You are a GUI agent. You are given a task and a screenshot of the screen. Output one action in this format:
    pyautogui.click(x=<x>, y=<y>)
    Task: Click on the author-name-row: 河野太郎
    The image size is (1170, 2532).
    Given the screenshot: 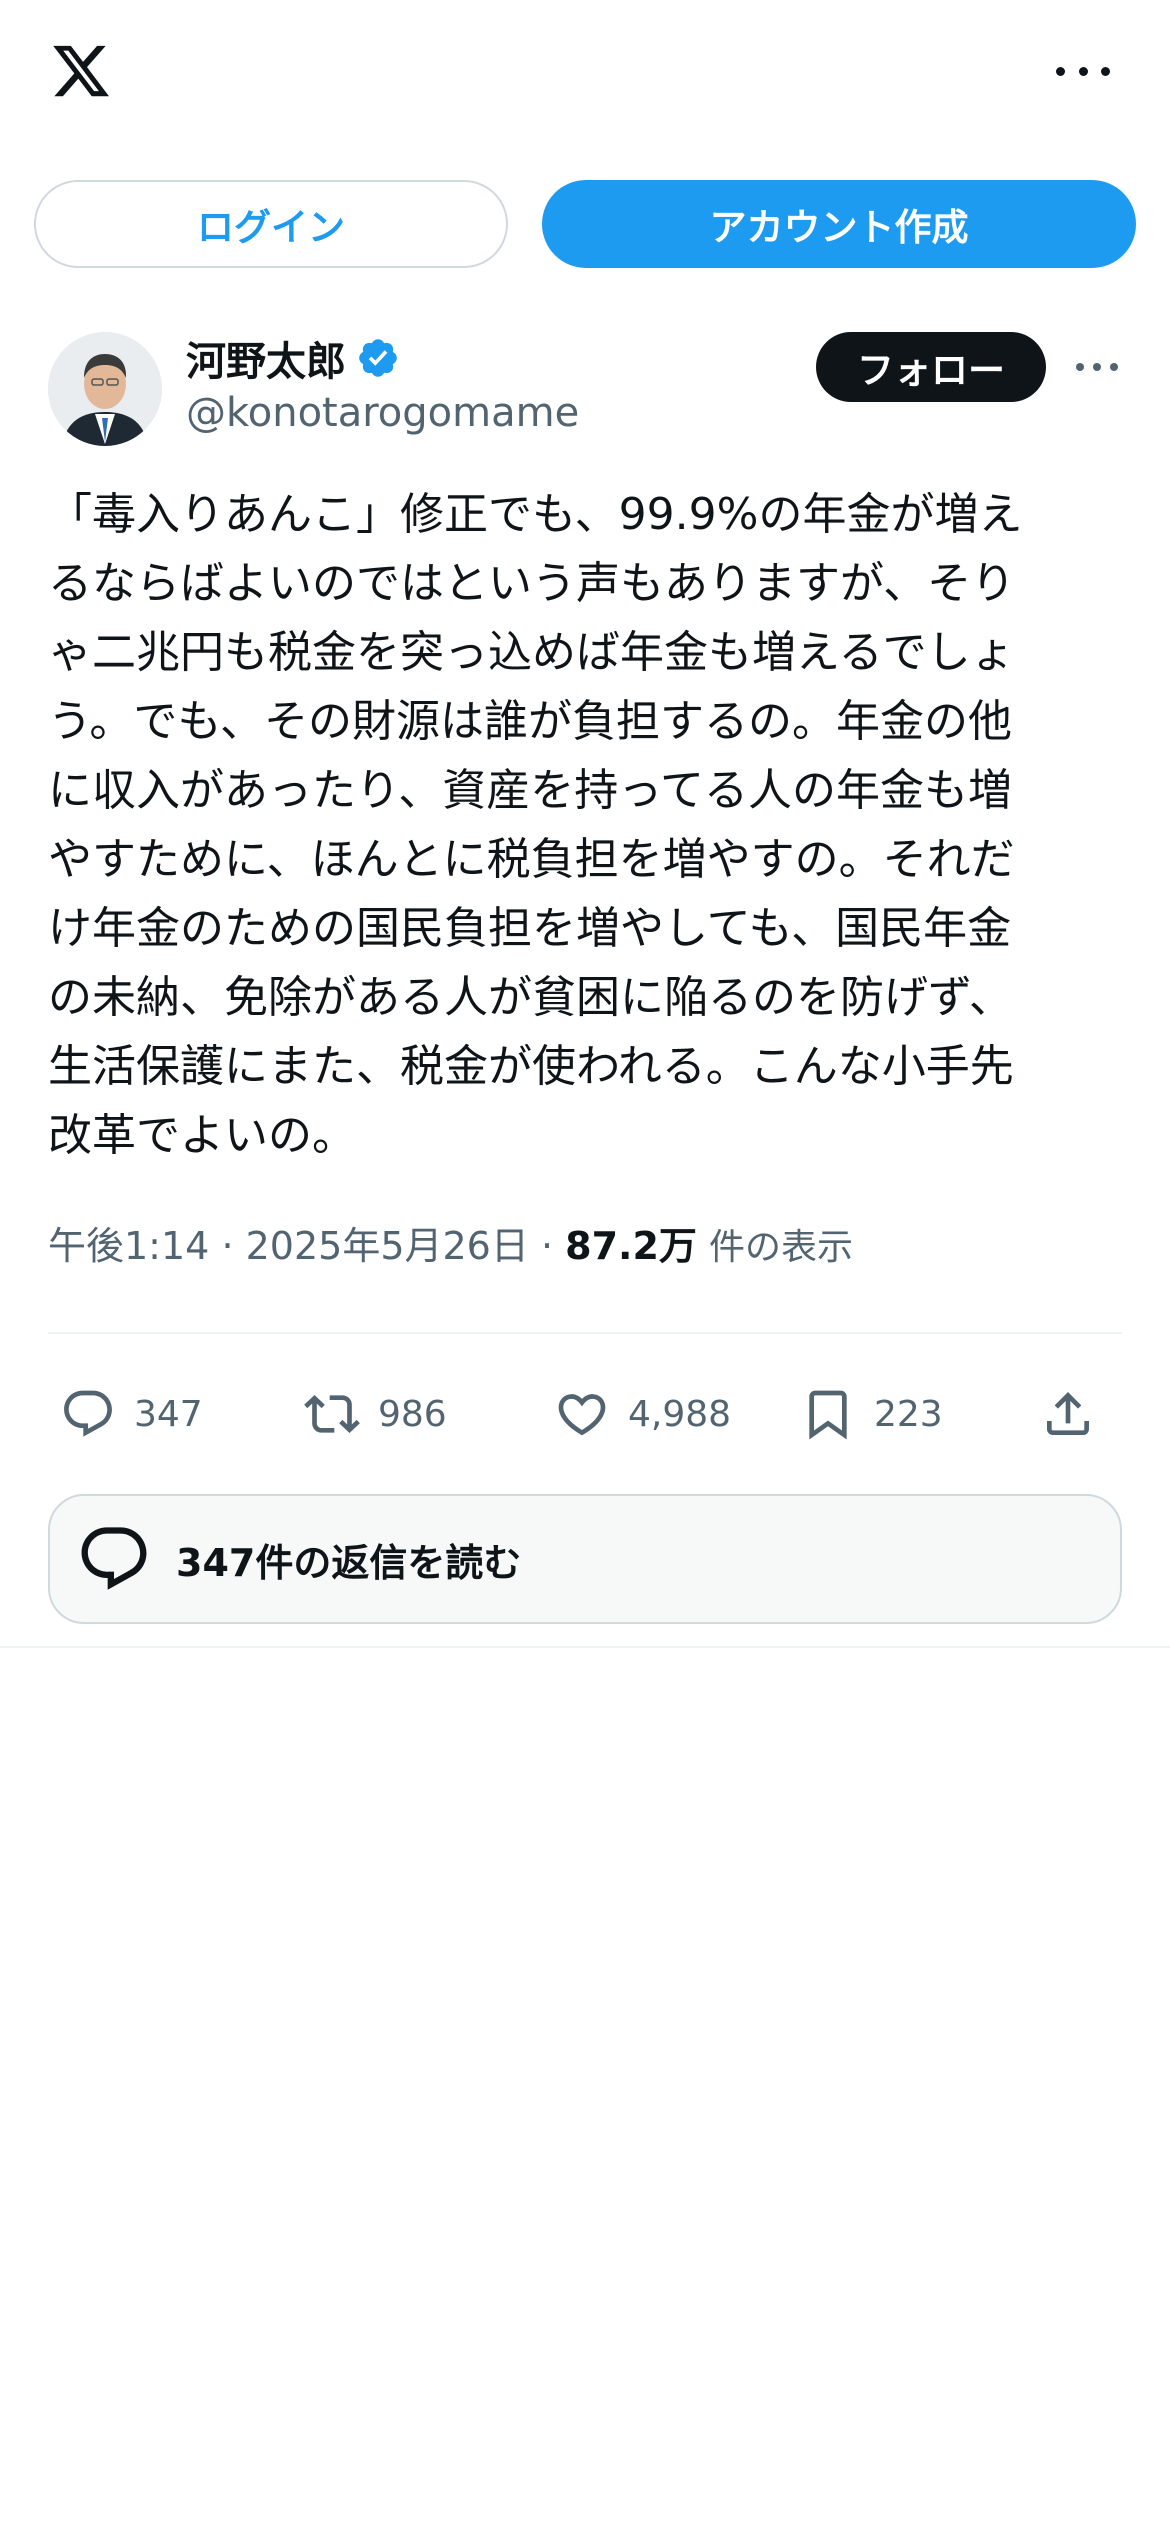 What is the action you would take?
    pyautogui.click(x=293, y=358)
    